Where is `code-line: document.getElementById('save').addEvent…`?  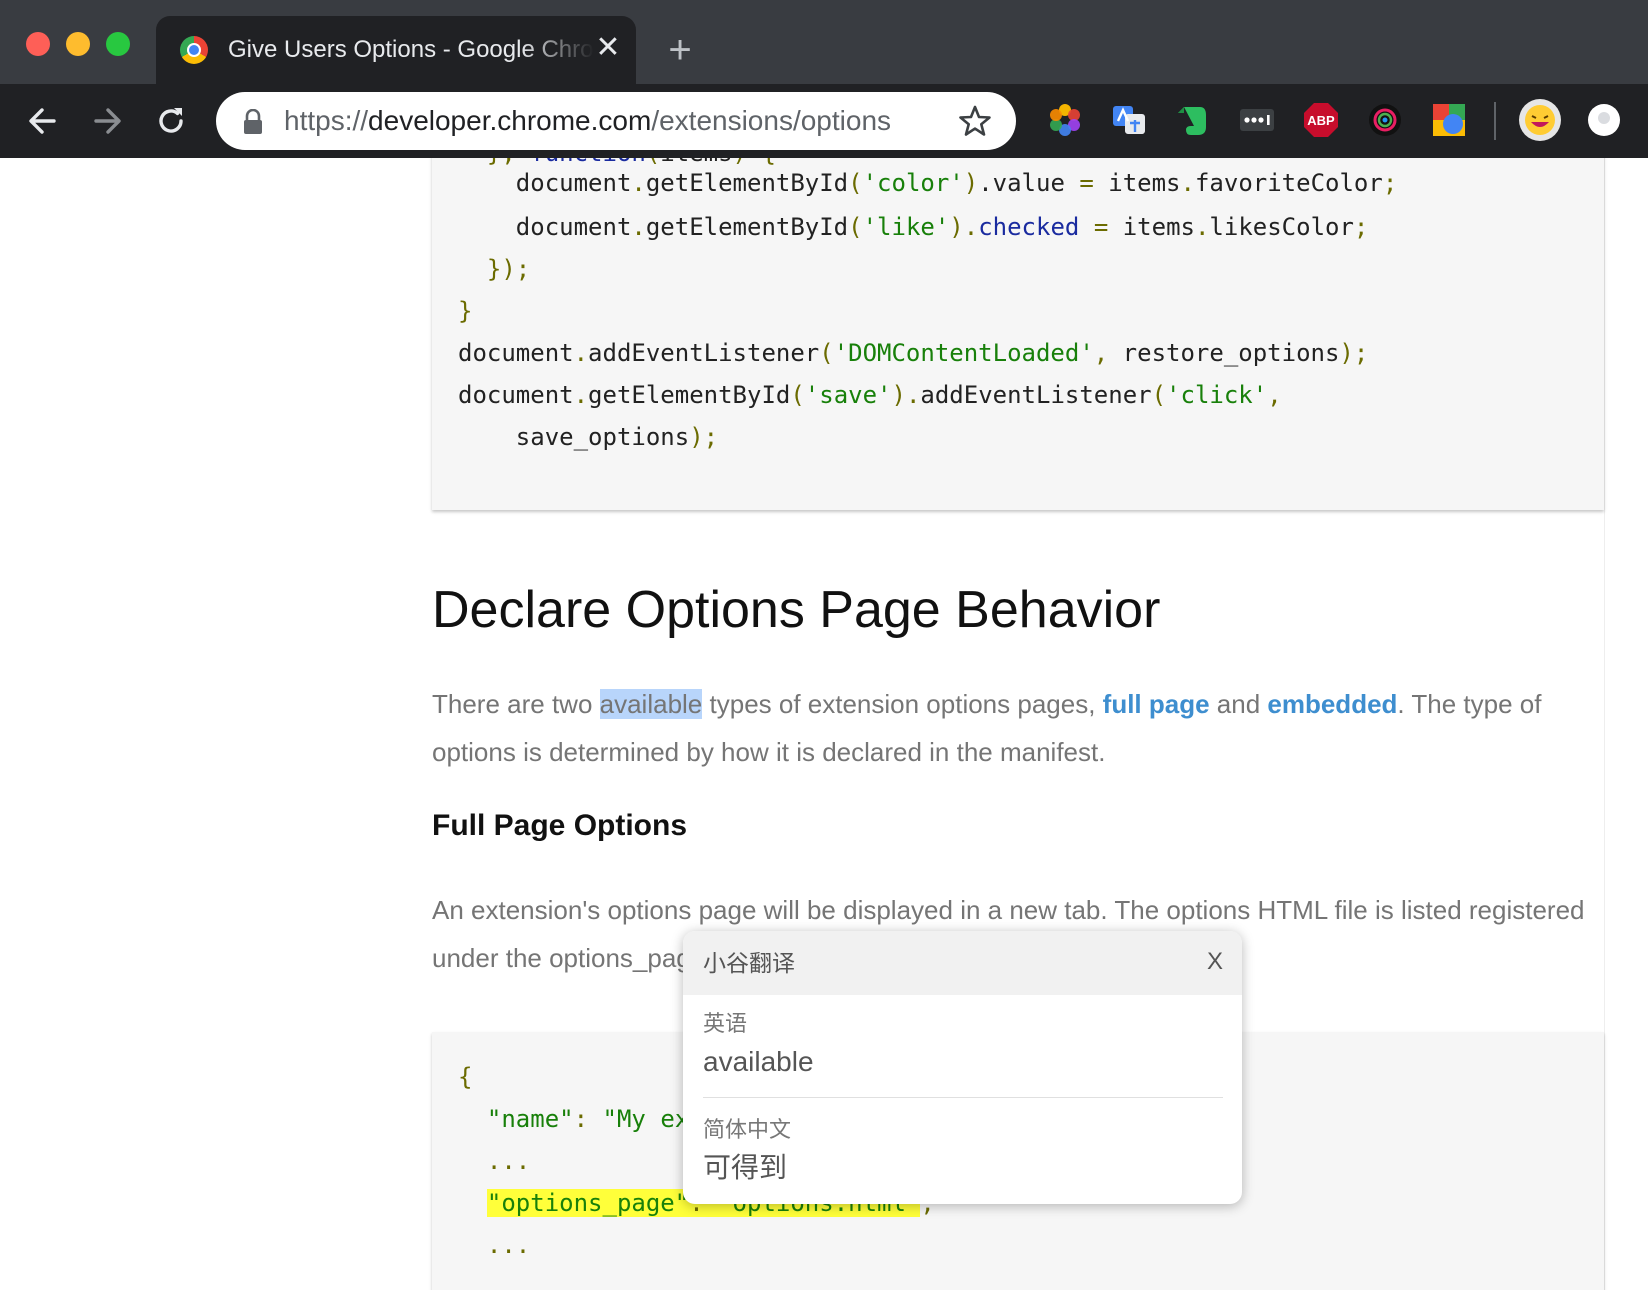
code-line: document.getElementById('save').addEvent… is located at coordinates (870, 395).